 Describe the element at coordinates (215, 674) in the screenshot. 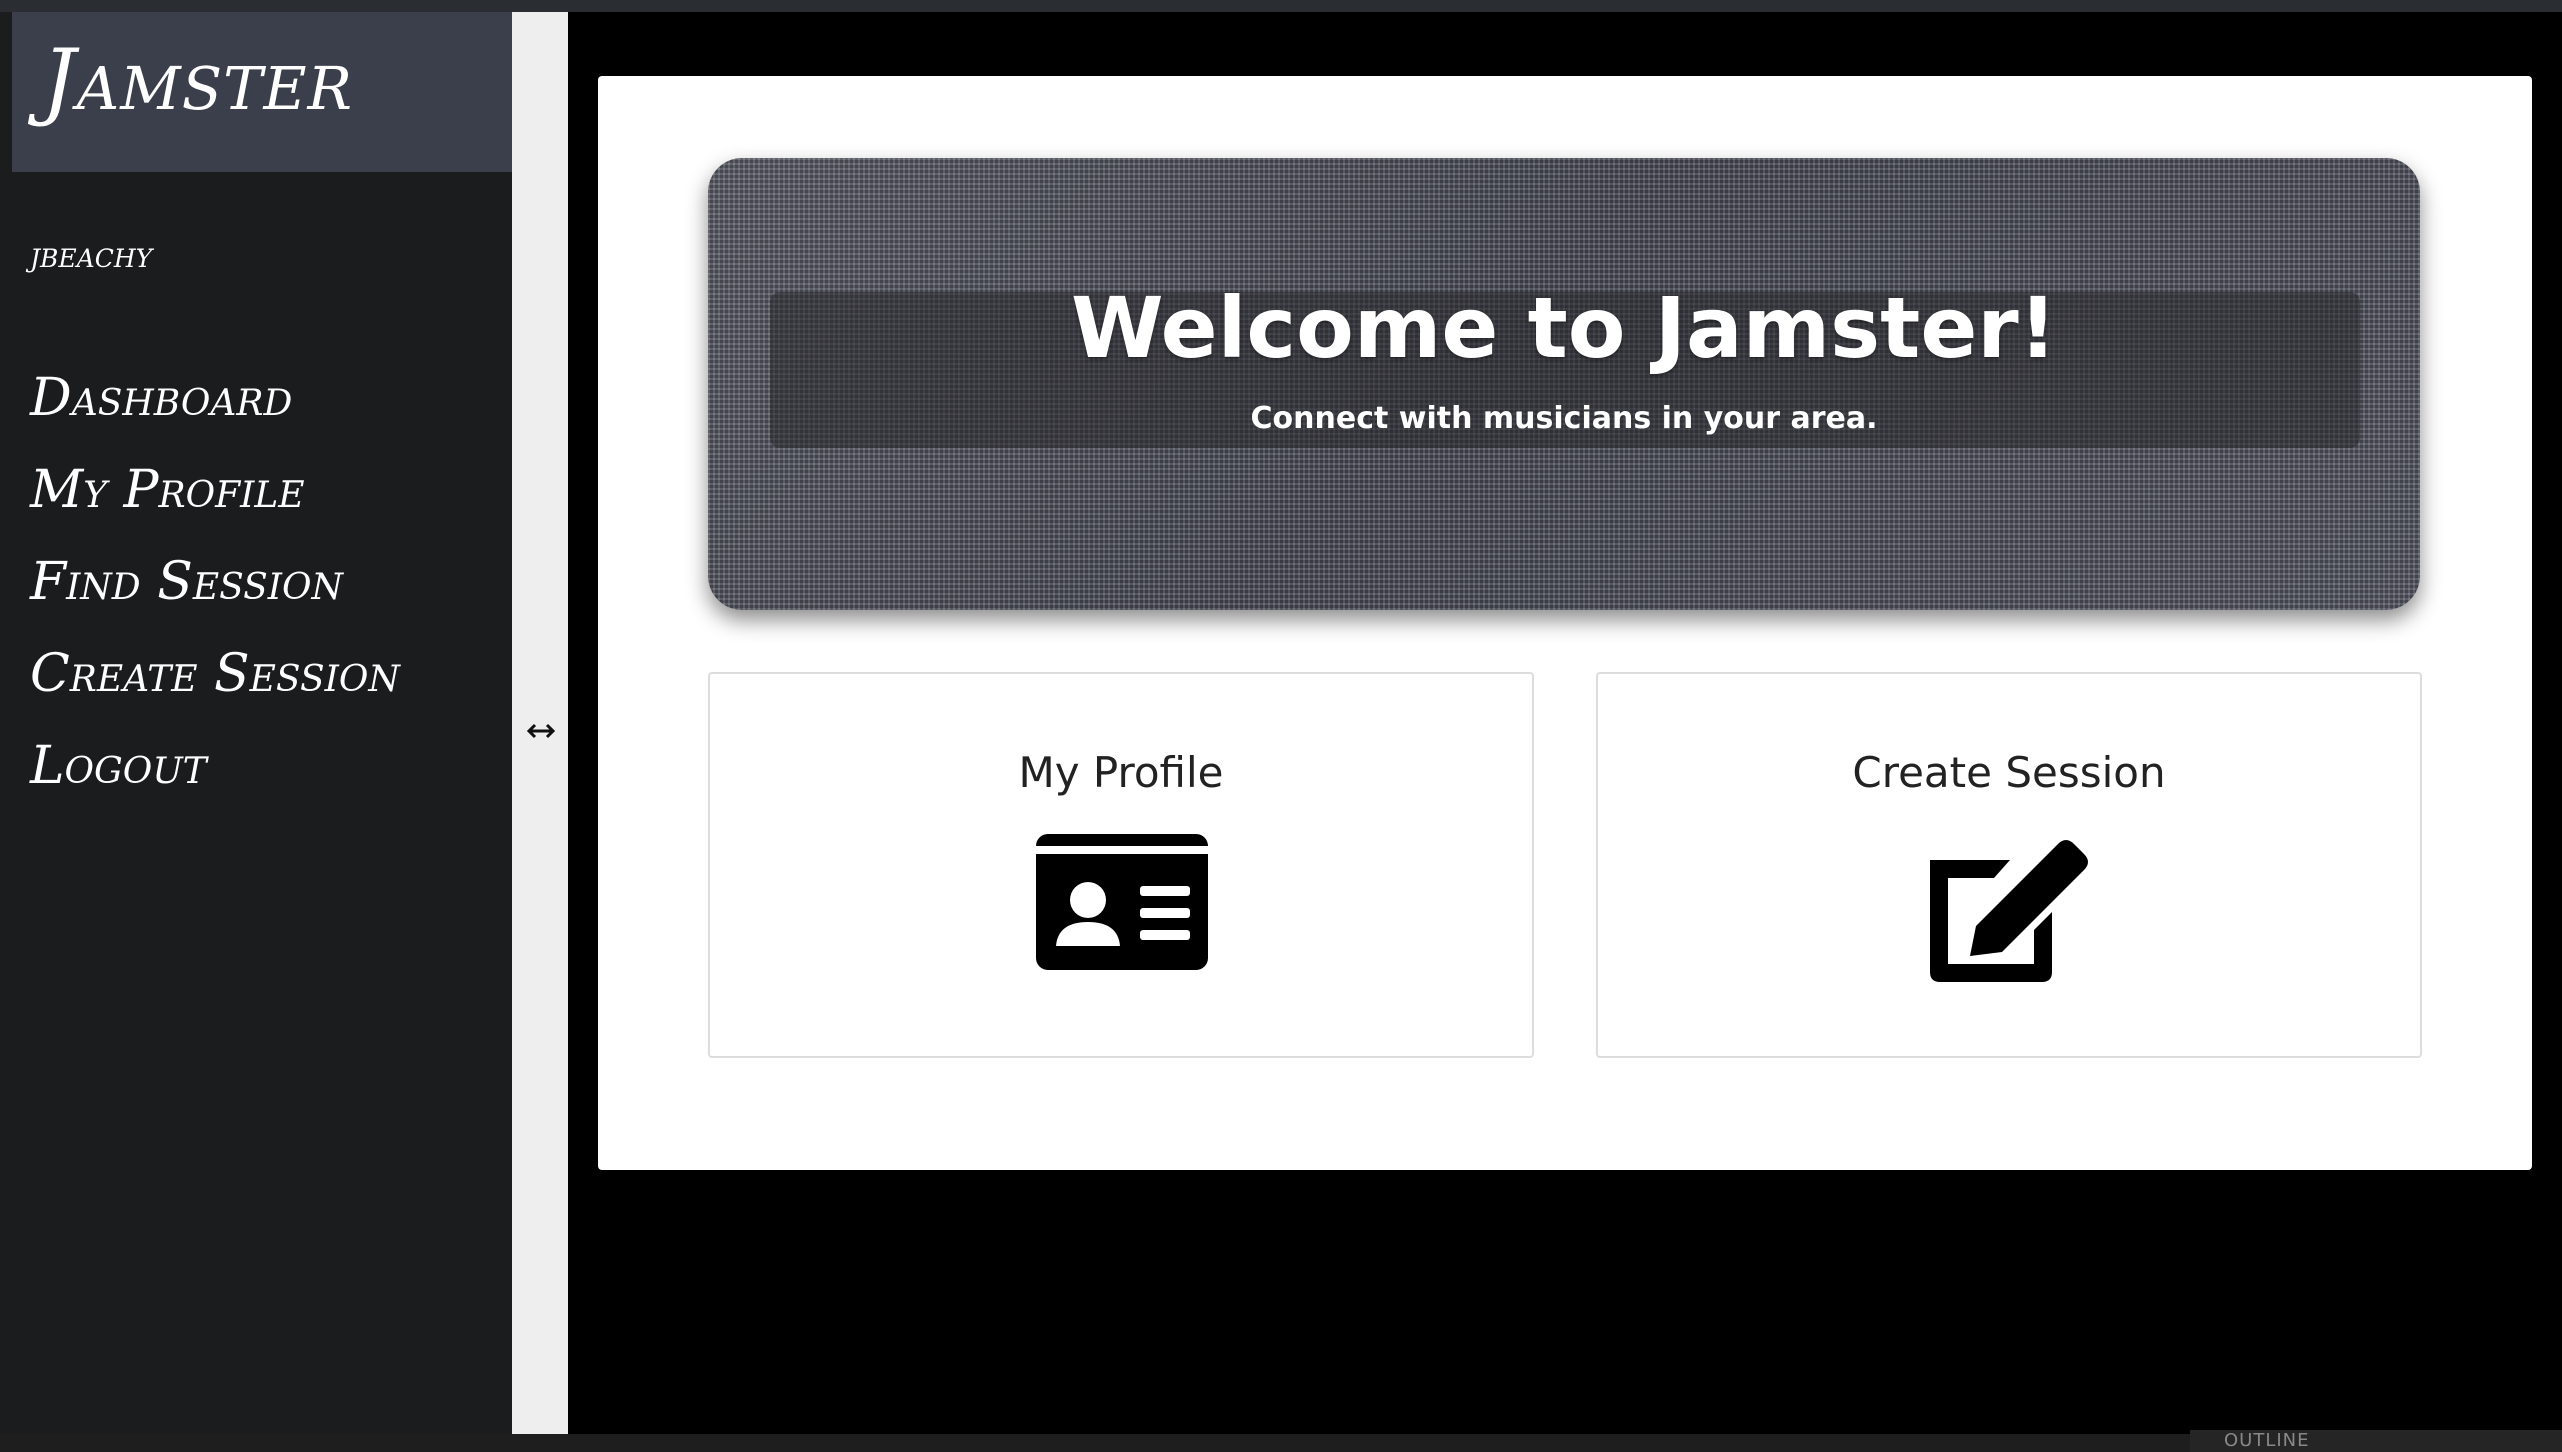

I see `sidebar-item-create-session: Create Session` at that location.